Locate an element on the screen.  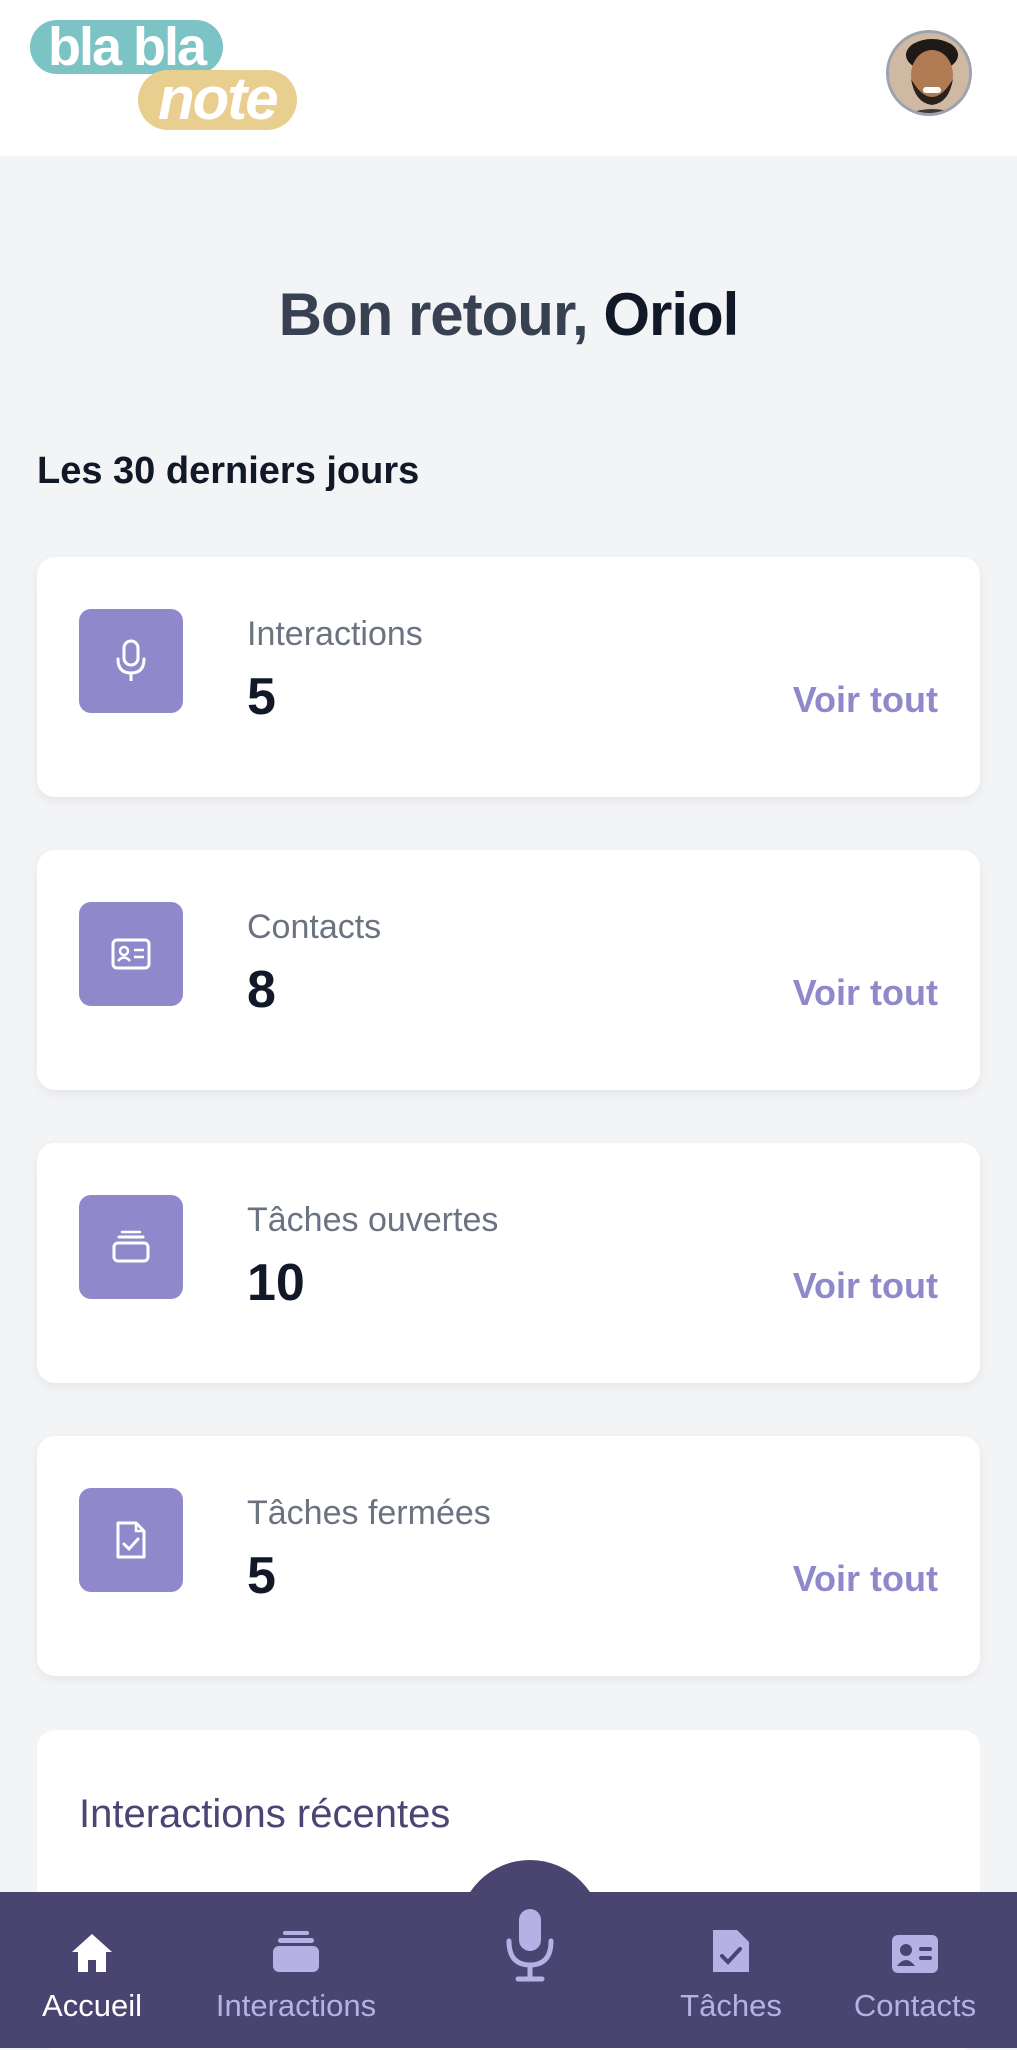
blablanote-logo: bla bla note is located at coordinates (171, 76).